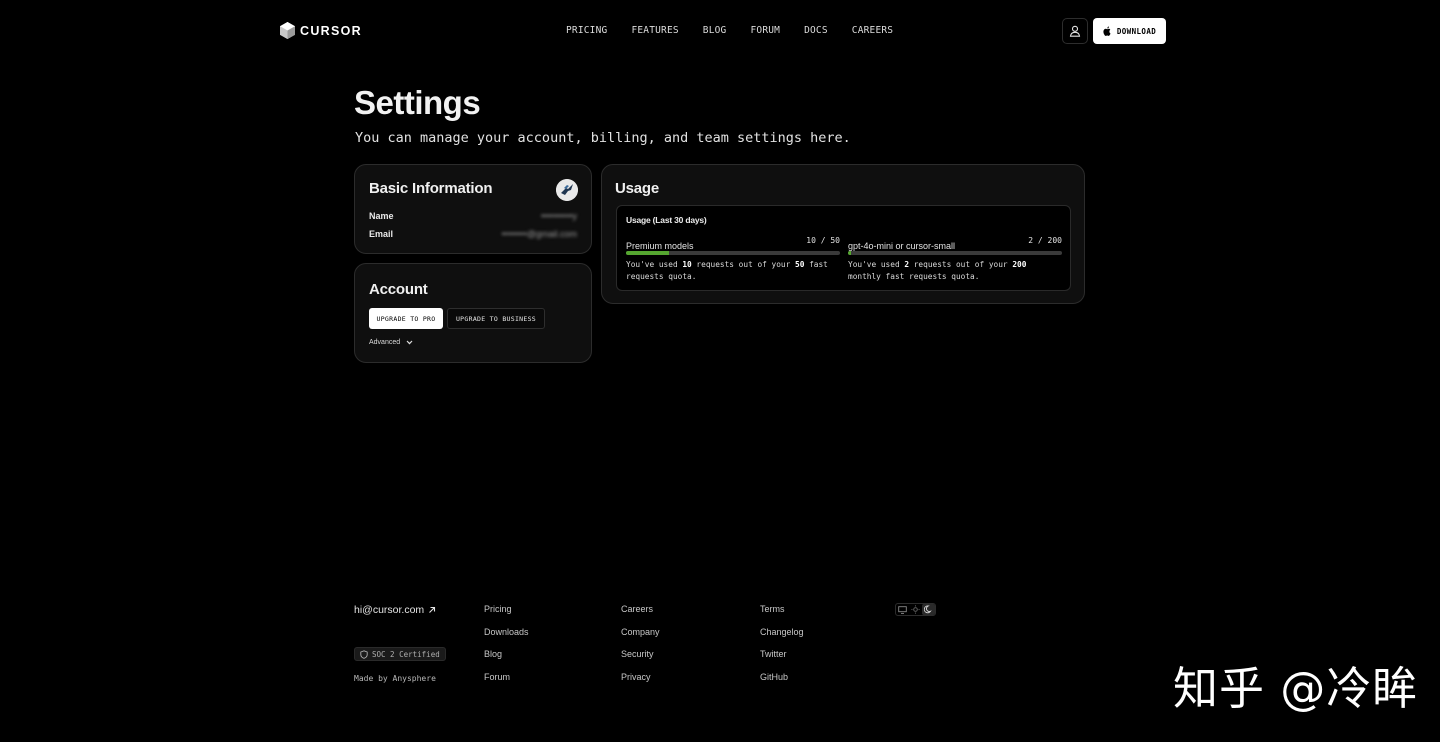  Describe the element at coordinates (1107, 31) in the screenshot. I see `apple-icon` at that location.